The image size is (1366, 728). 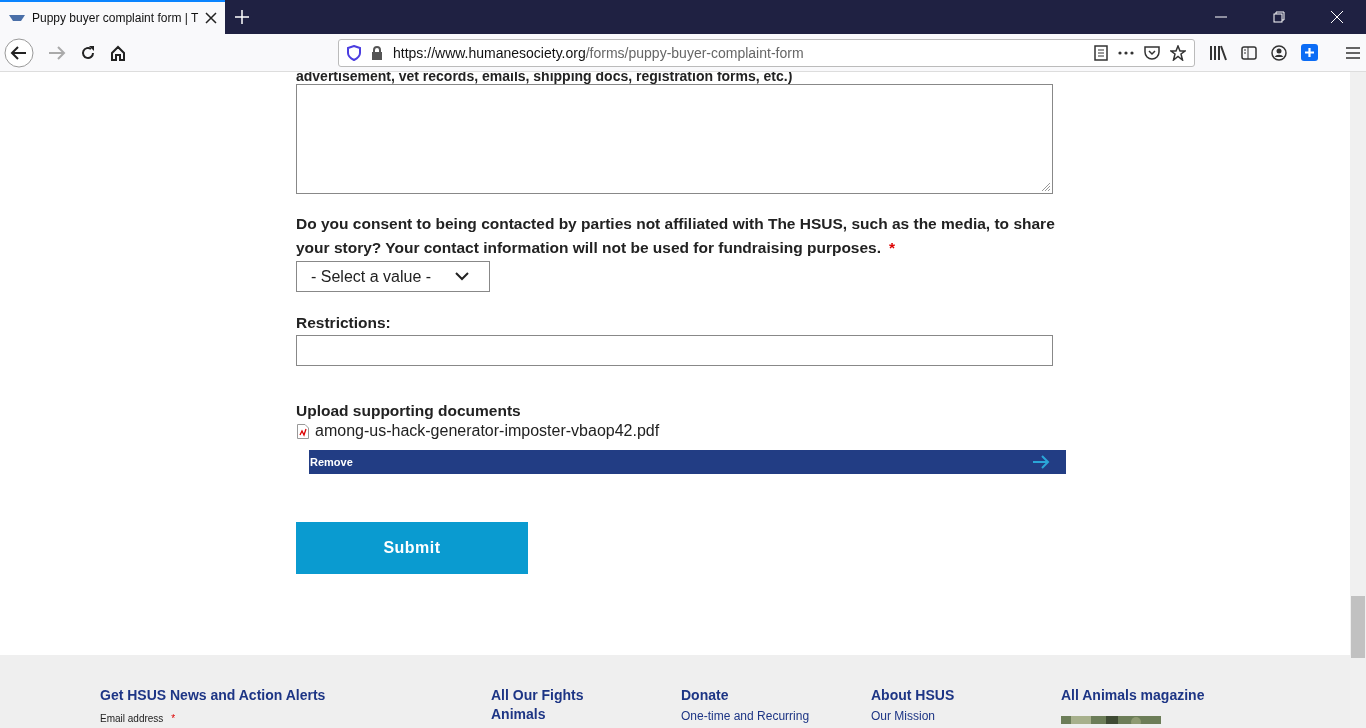 What do you see at coordinates (966, 716) in the screenshot?
I see `footer-link: Our Mission` at bounding box center [966, 716].